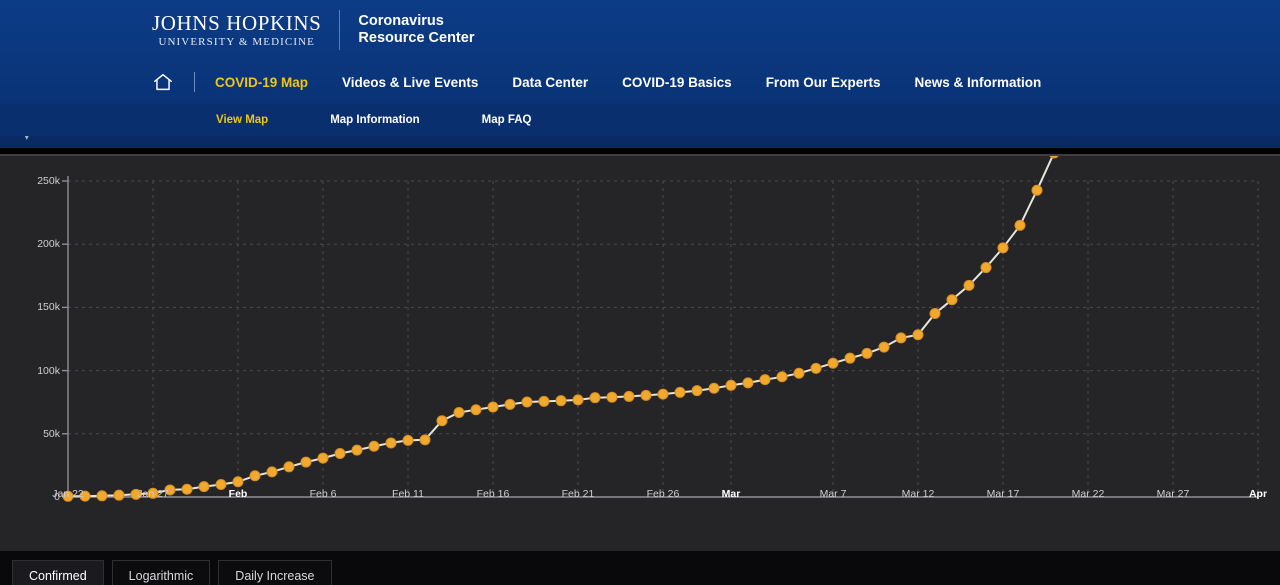 This screenshot has height=585, width=1280. Describe the element at coordinates (1003, 494) in the screenshot. I see `x-axis-tick-mar-17: Mar 17` at that location.